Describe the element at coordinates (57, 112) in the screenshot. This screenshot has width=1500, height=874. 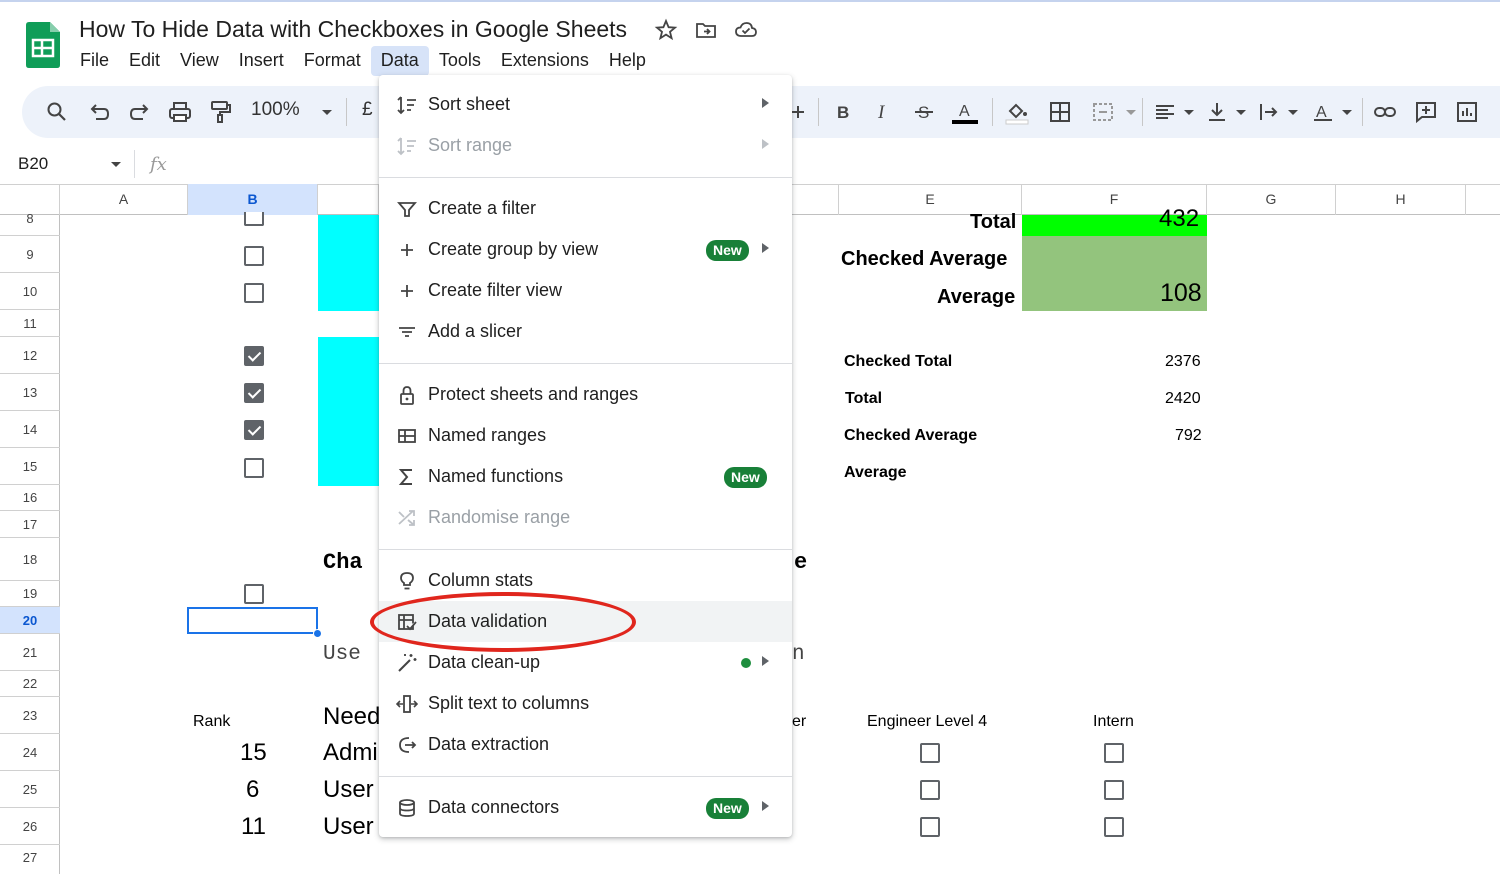
I see `search-icon` at that location.